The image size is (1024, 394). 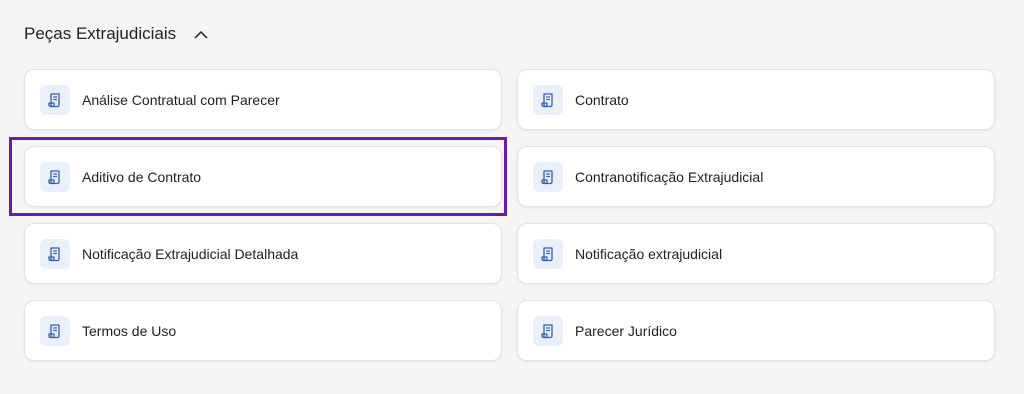 I want to click on card-notificacao-detalhada: Notificação Extrajudicial Detalhada, so click(x=263, y=253).